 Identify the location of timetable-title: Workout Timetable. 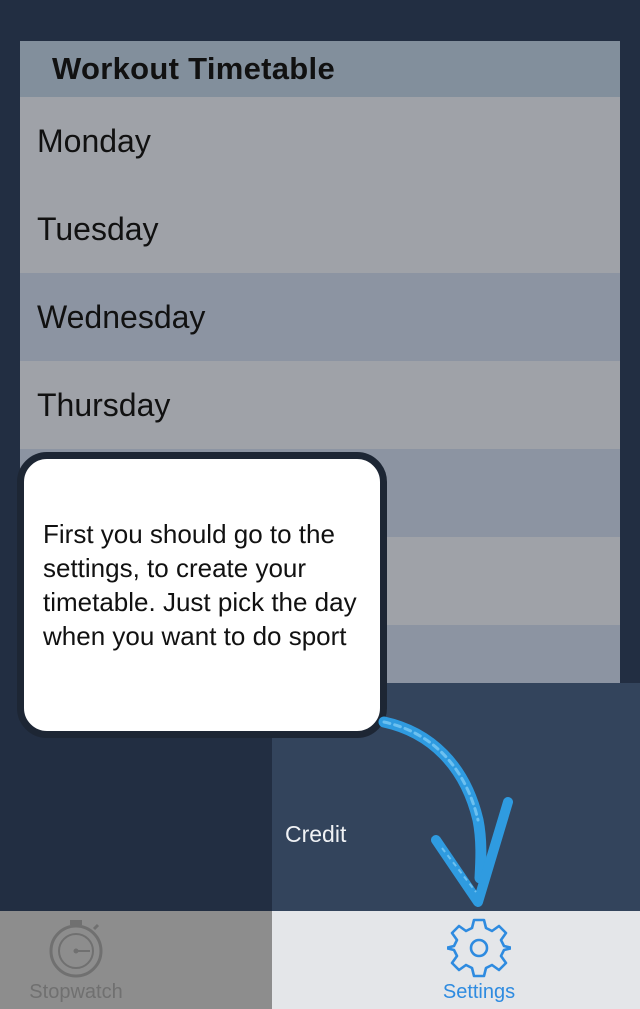
(193, 68).